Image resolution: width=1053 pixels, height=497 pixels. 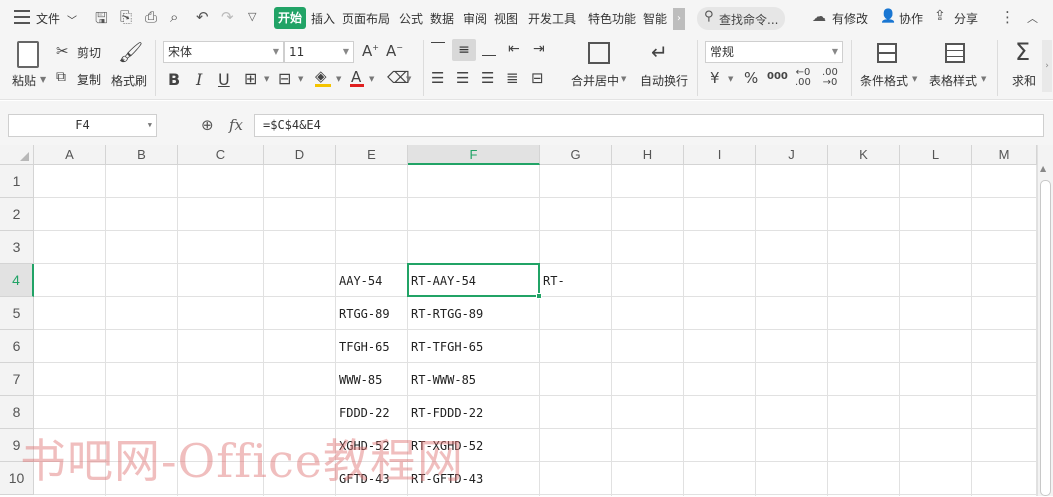 I want to click on paste-icon, so click(x=28, y=54).